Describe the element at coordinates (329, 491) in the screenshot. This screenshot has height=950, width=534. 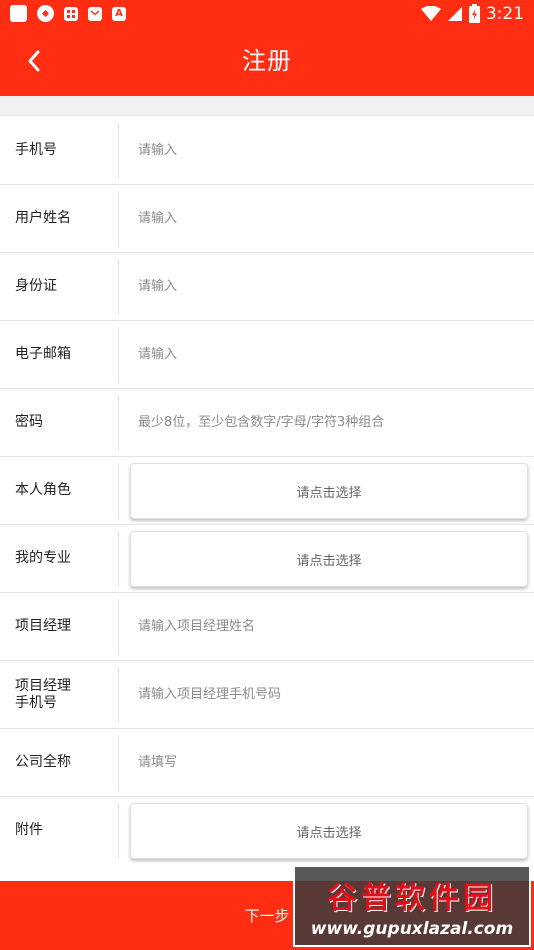
I see `role-select-button: 请点击选择` at that location.